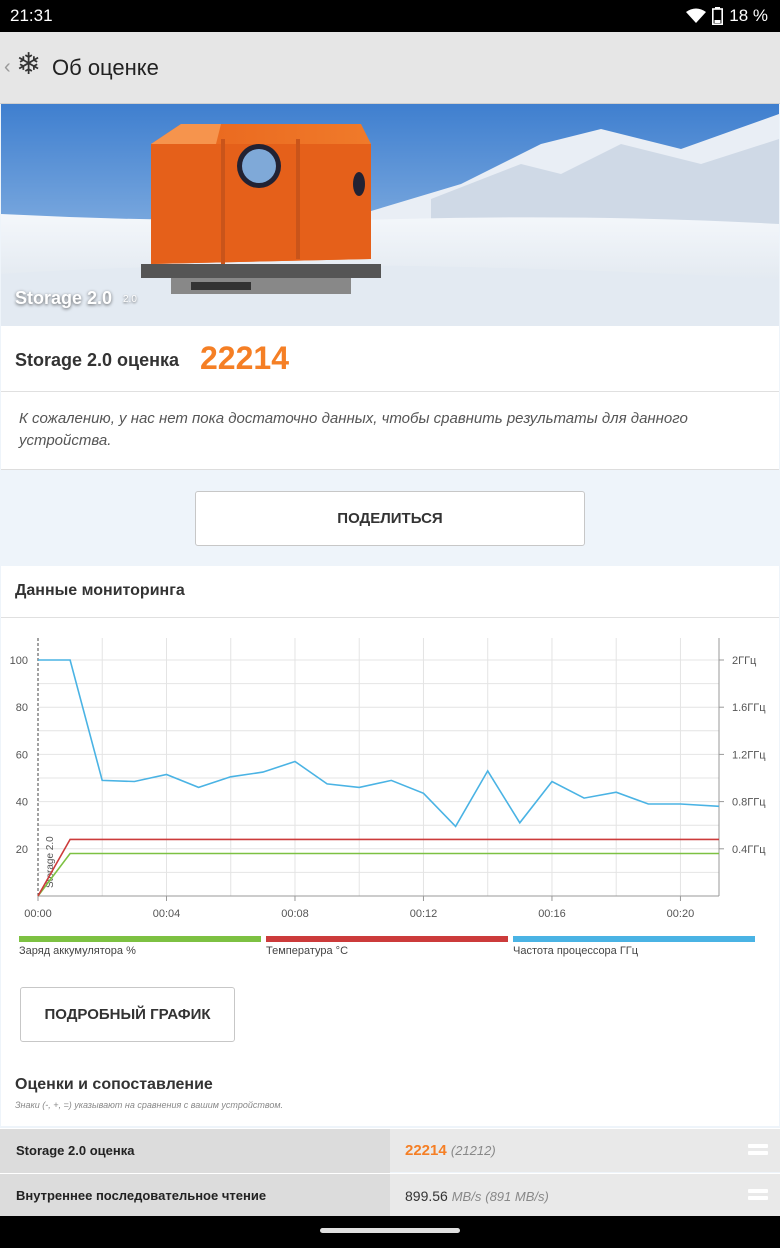 This screenshot has width=780, height=1248. I want to click on row-value-number: 22214, so click(426, 1150).